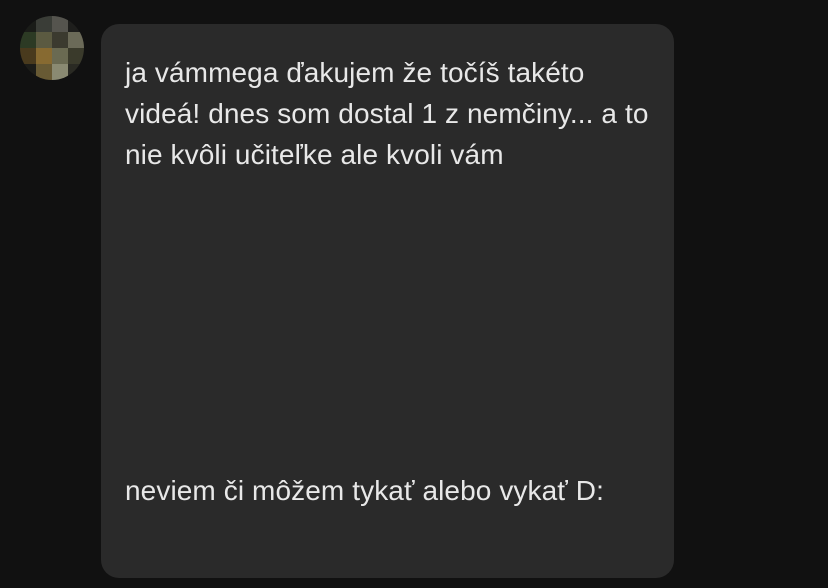 This screenshot has height=588, width=828. Describe the element at coordinates (364, 490) in the screenshot. I see `comment-text-paragraph-2: neviem či môžem tykať alebo vykať D:` at that location.